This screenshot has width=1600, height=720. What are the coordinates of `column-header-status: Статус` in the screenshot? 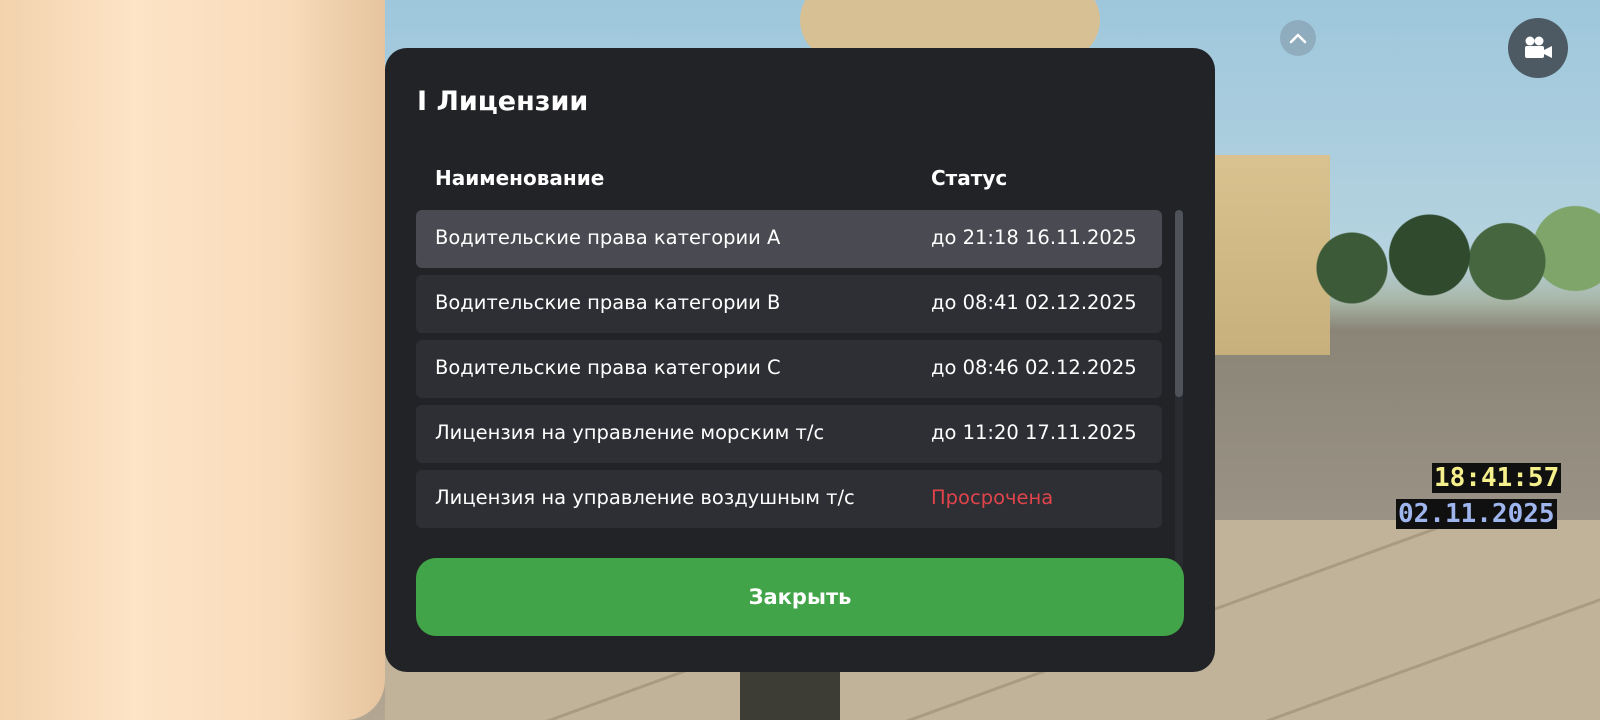 It's located at (969, 178).